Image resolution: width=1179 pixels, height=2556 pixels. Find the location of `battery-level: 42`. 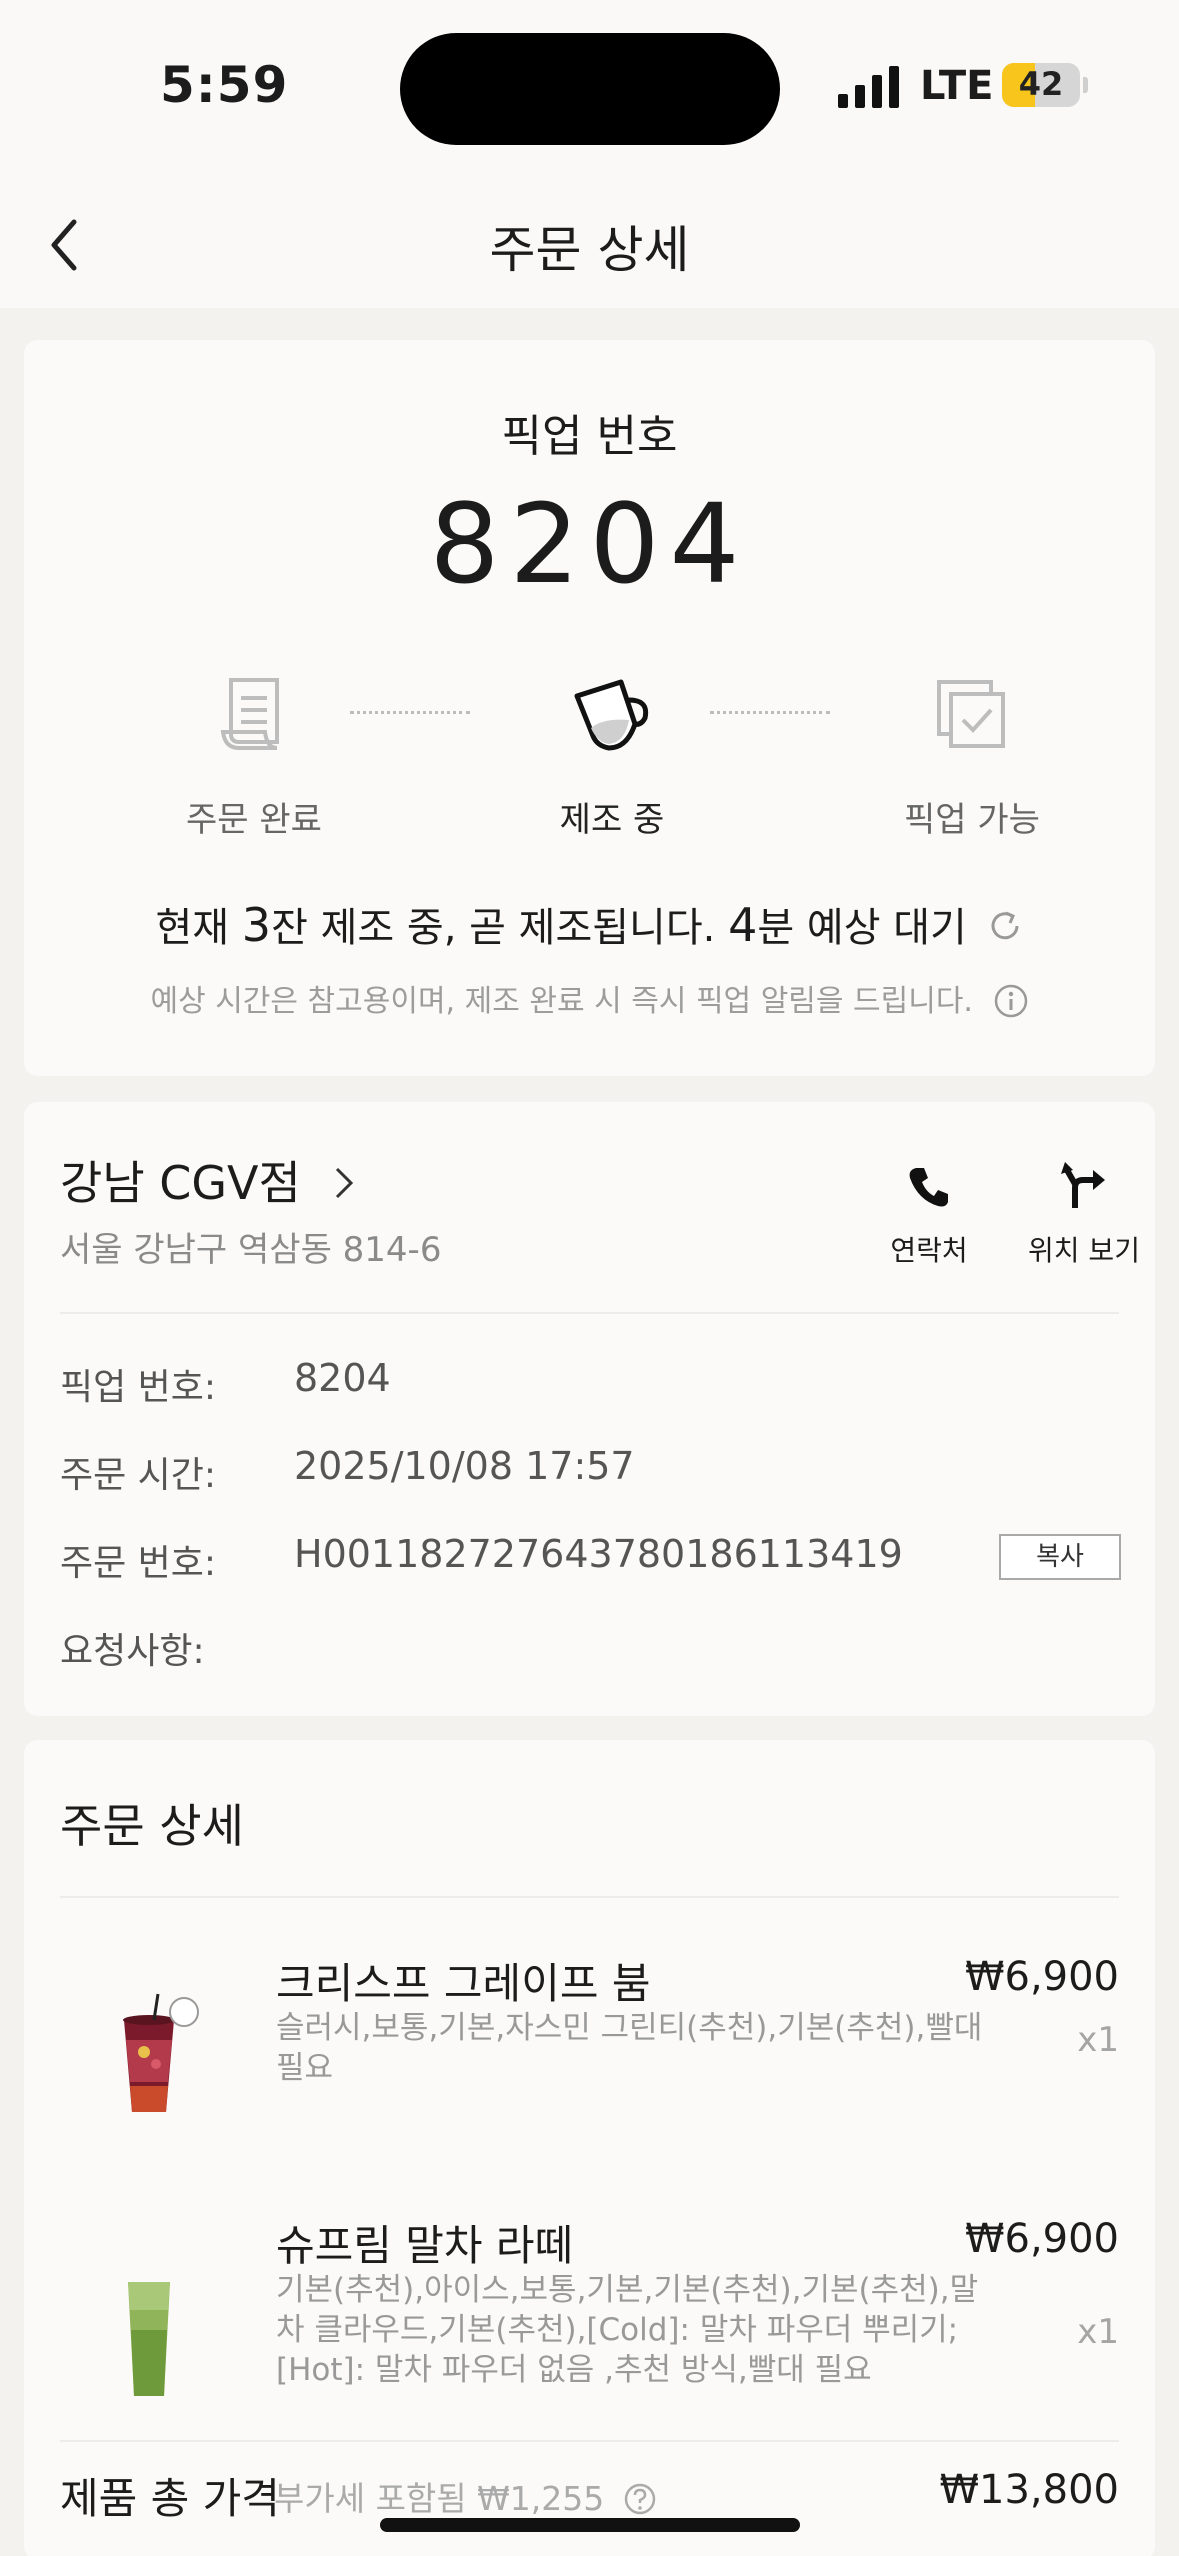

battery-level: 42 is located at coordinates (1041, 84).